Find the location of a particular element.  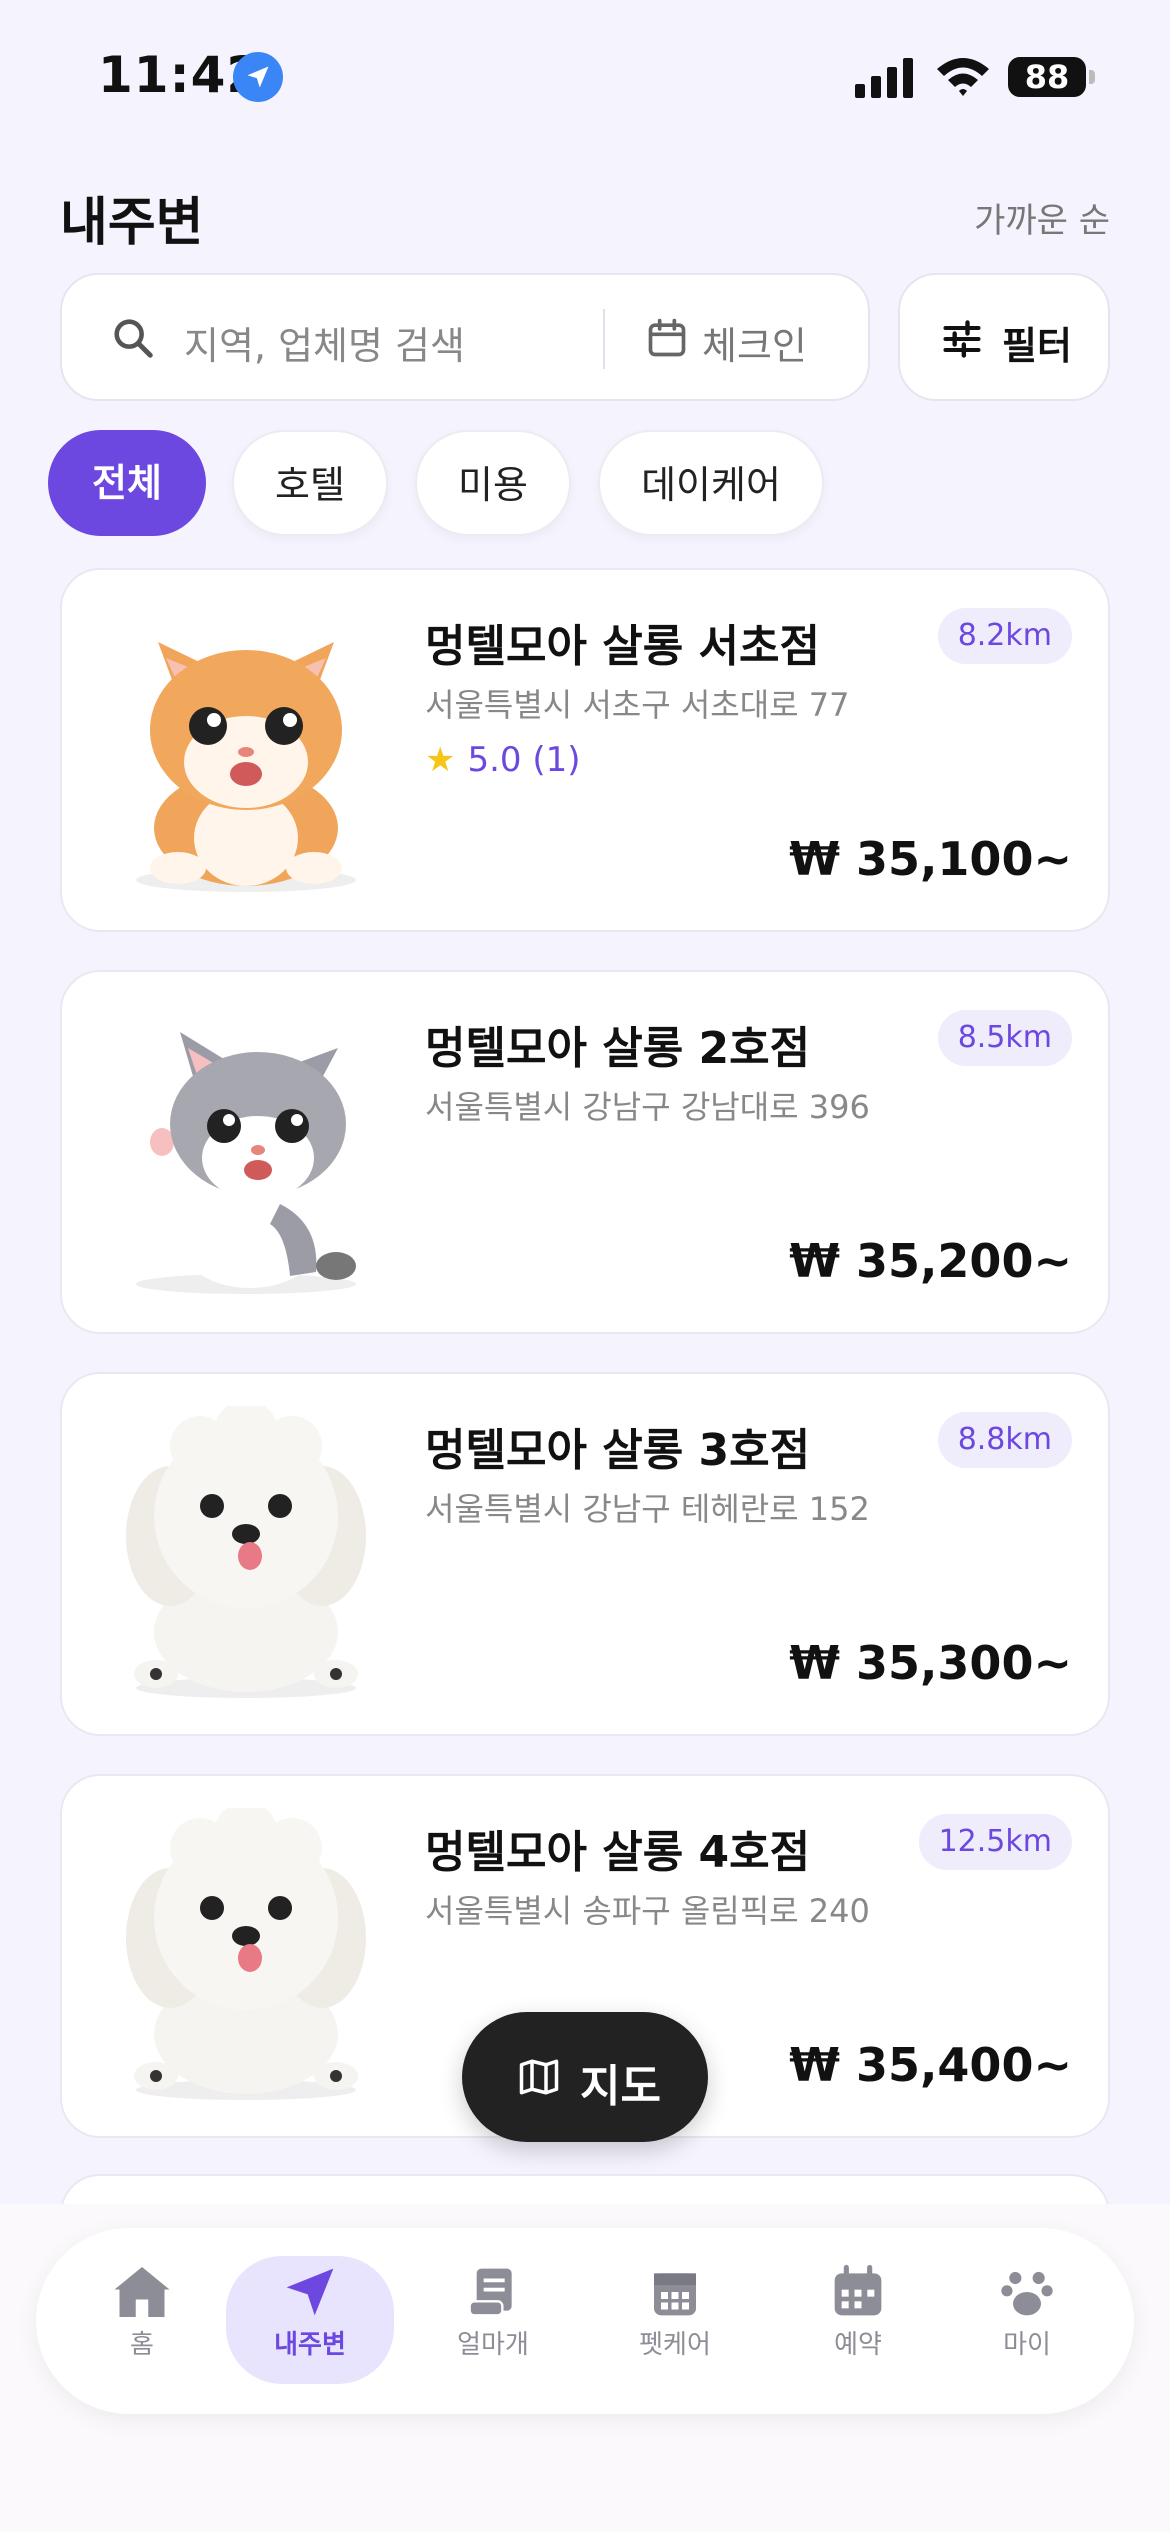

listing-address: 서울특별시 서초구 서초대로 77 is located at coordinates (637, 705).